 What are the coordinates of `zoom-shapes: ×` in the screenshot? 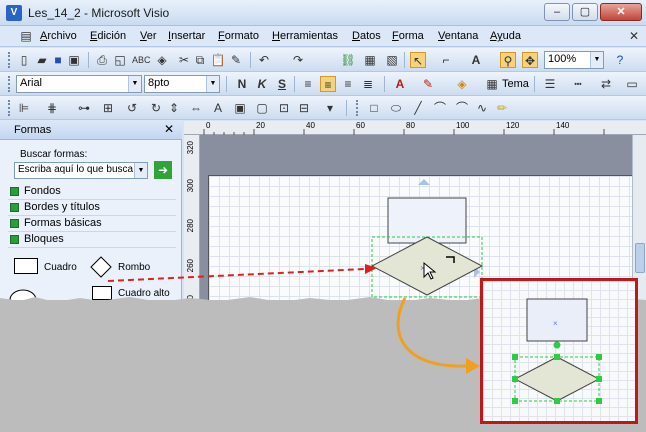 It's located at (557, 351).